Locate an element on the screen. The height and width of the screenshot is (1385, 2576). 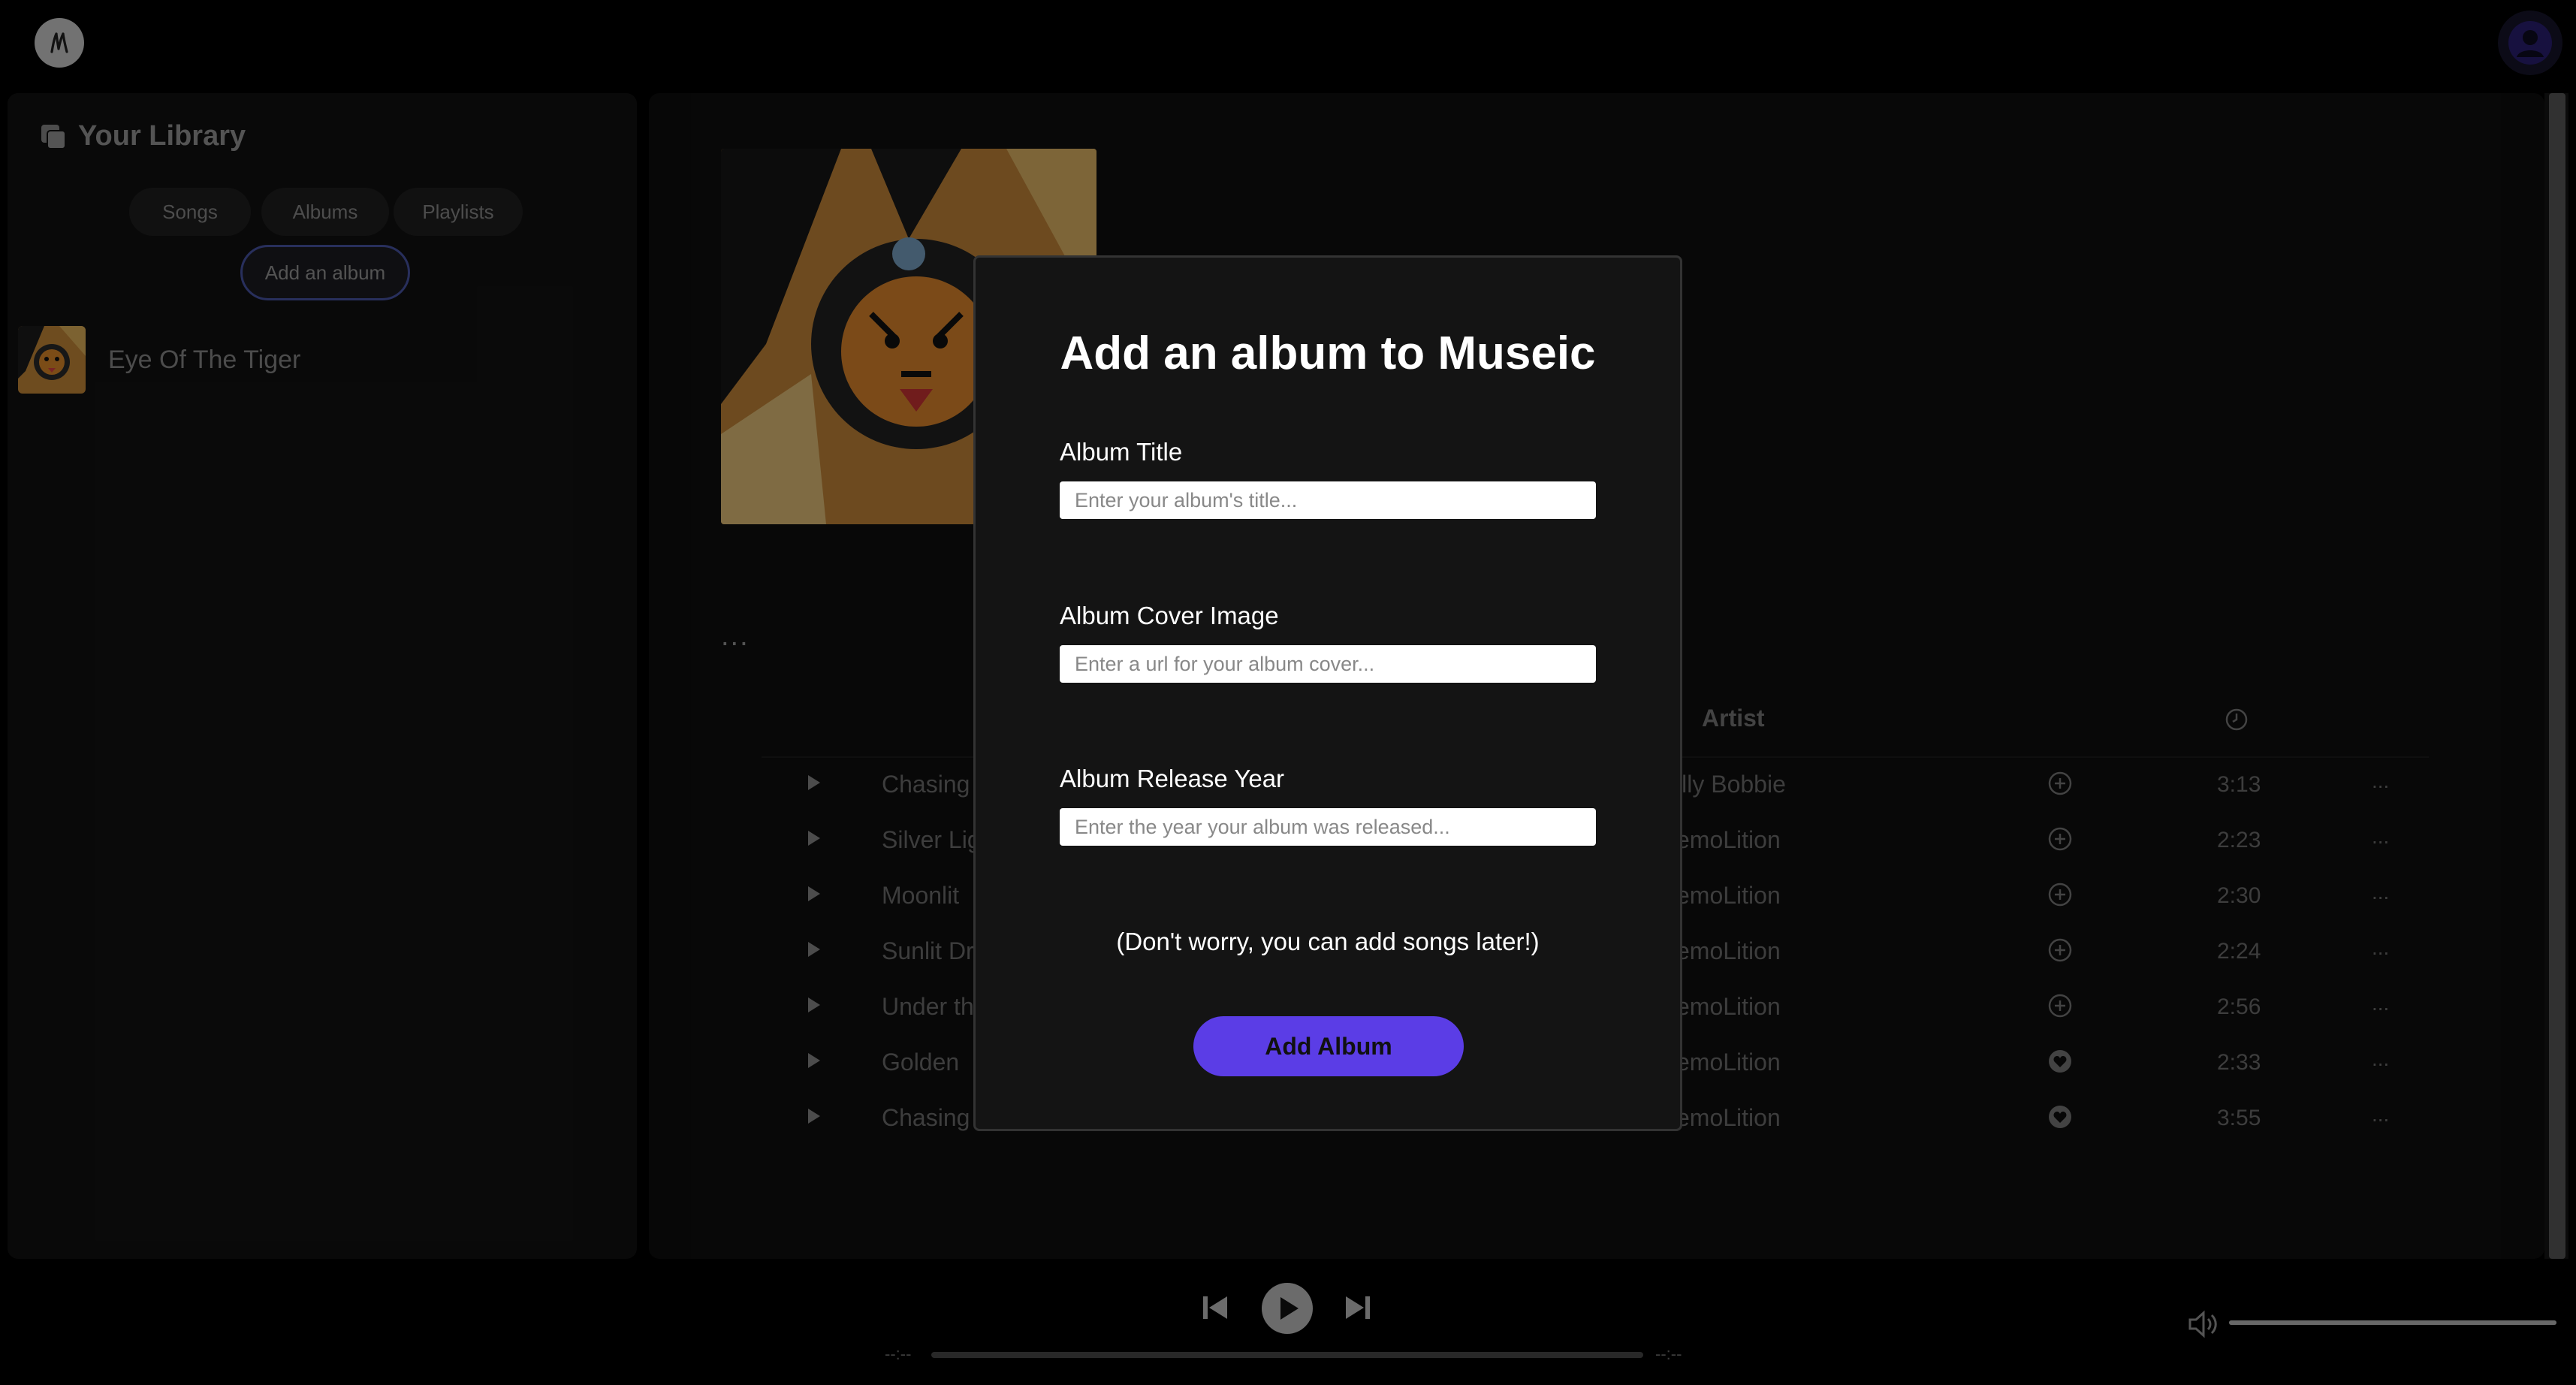
album-title-input is located at coordinates (1328, 500).